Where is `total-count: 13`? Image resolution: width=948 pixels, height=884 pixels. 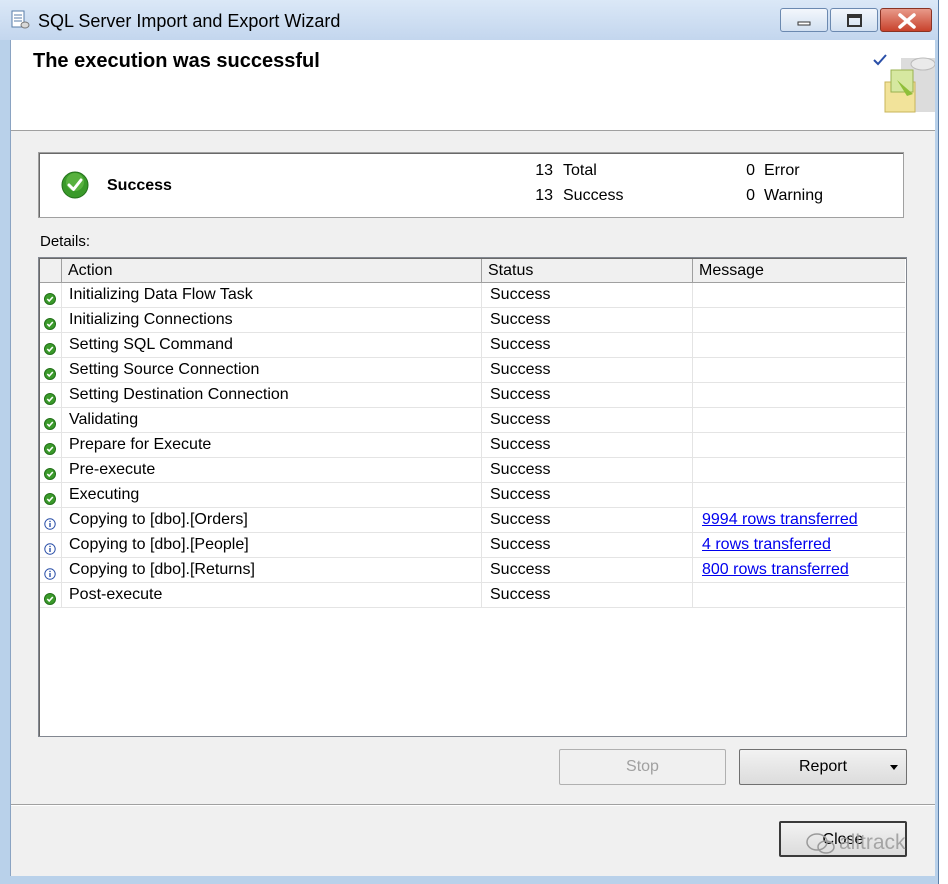
total-count: 13 is located at coordinates (544, 170).